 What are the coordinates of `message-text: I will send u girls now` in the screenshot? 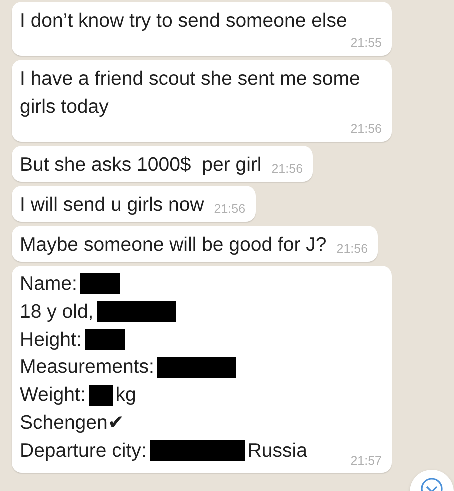 It's located at (112, 205).